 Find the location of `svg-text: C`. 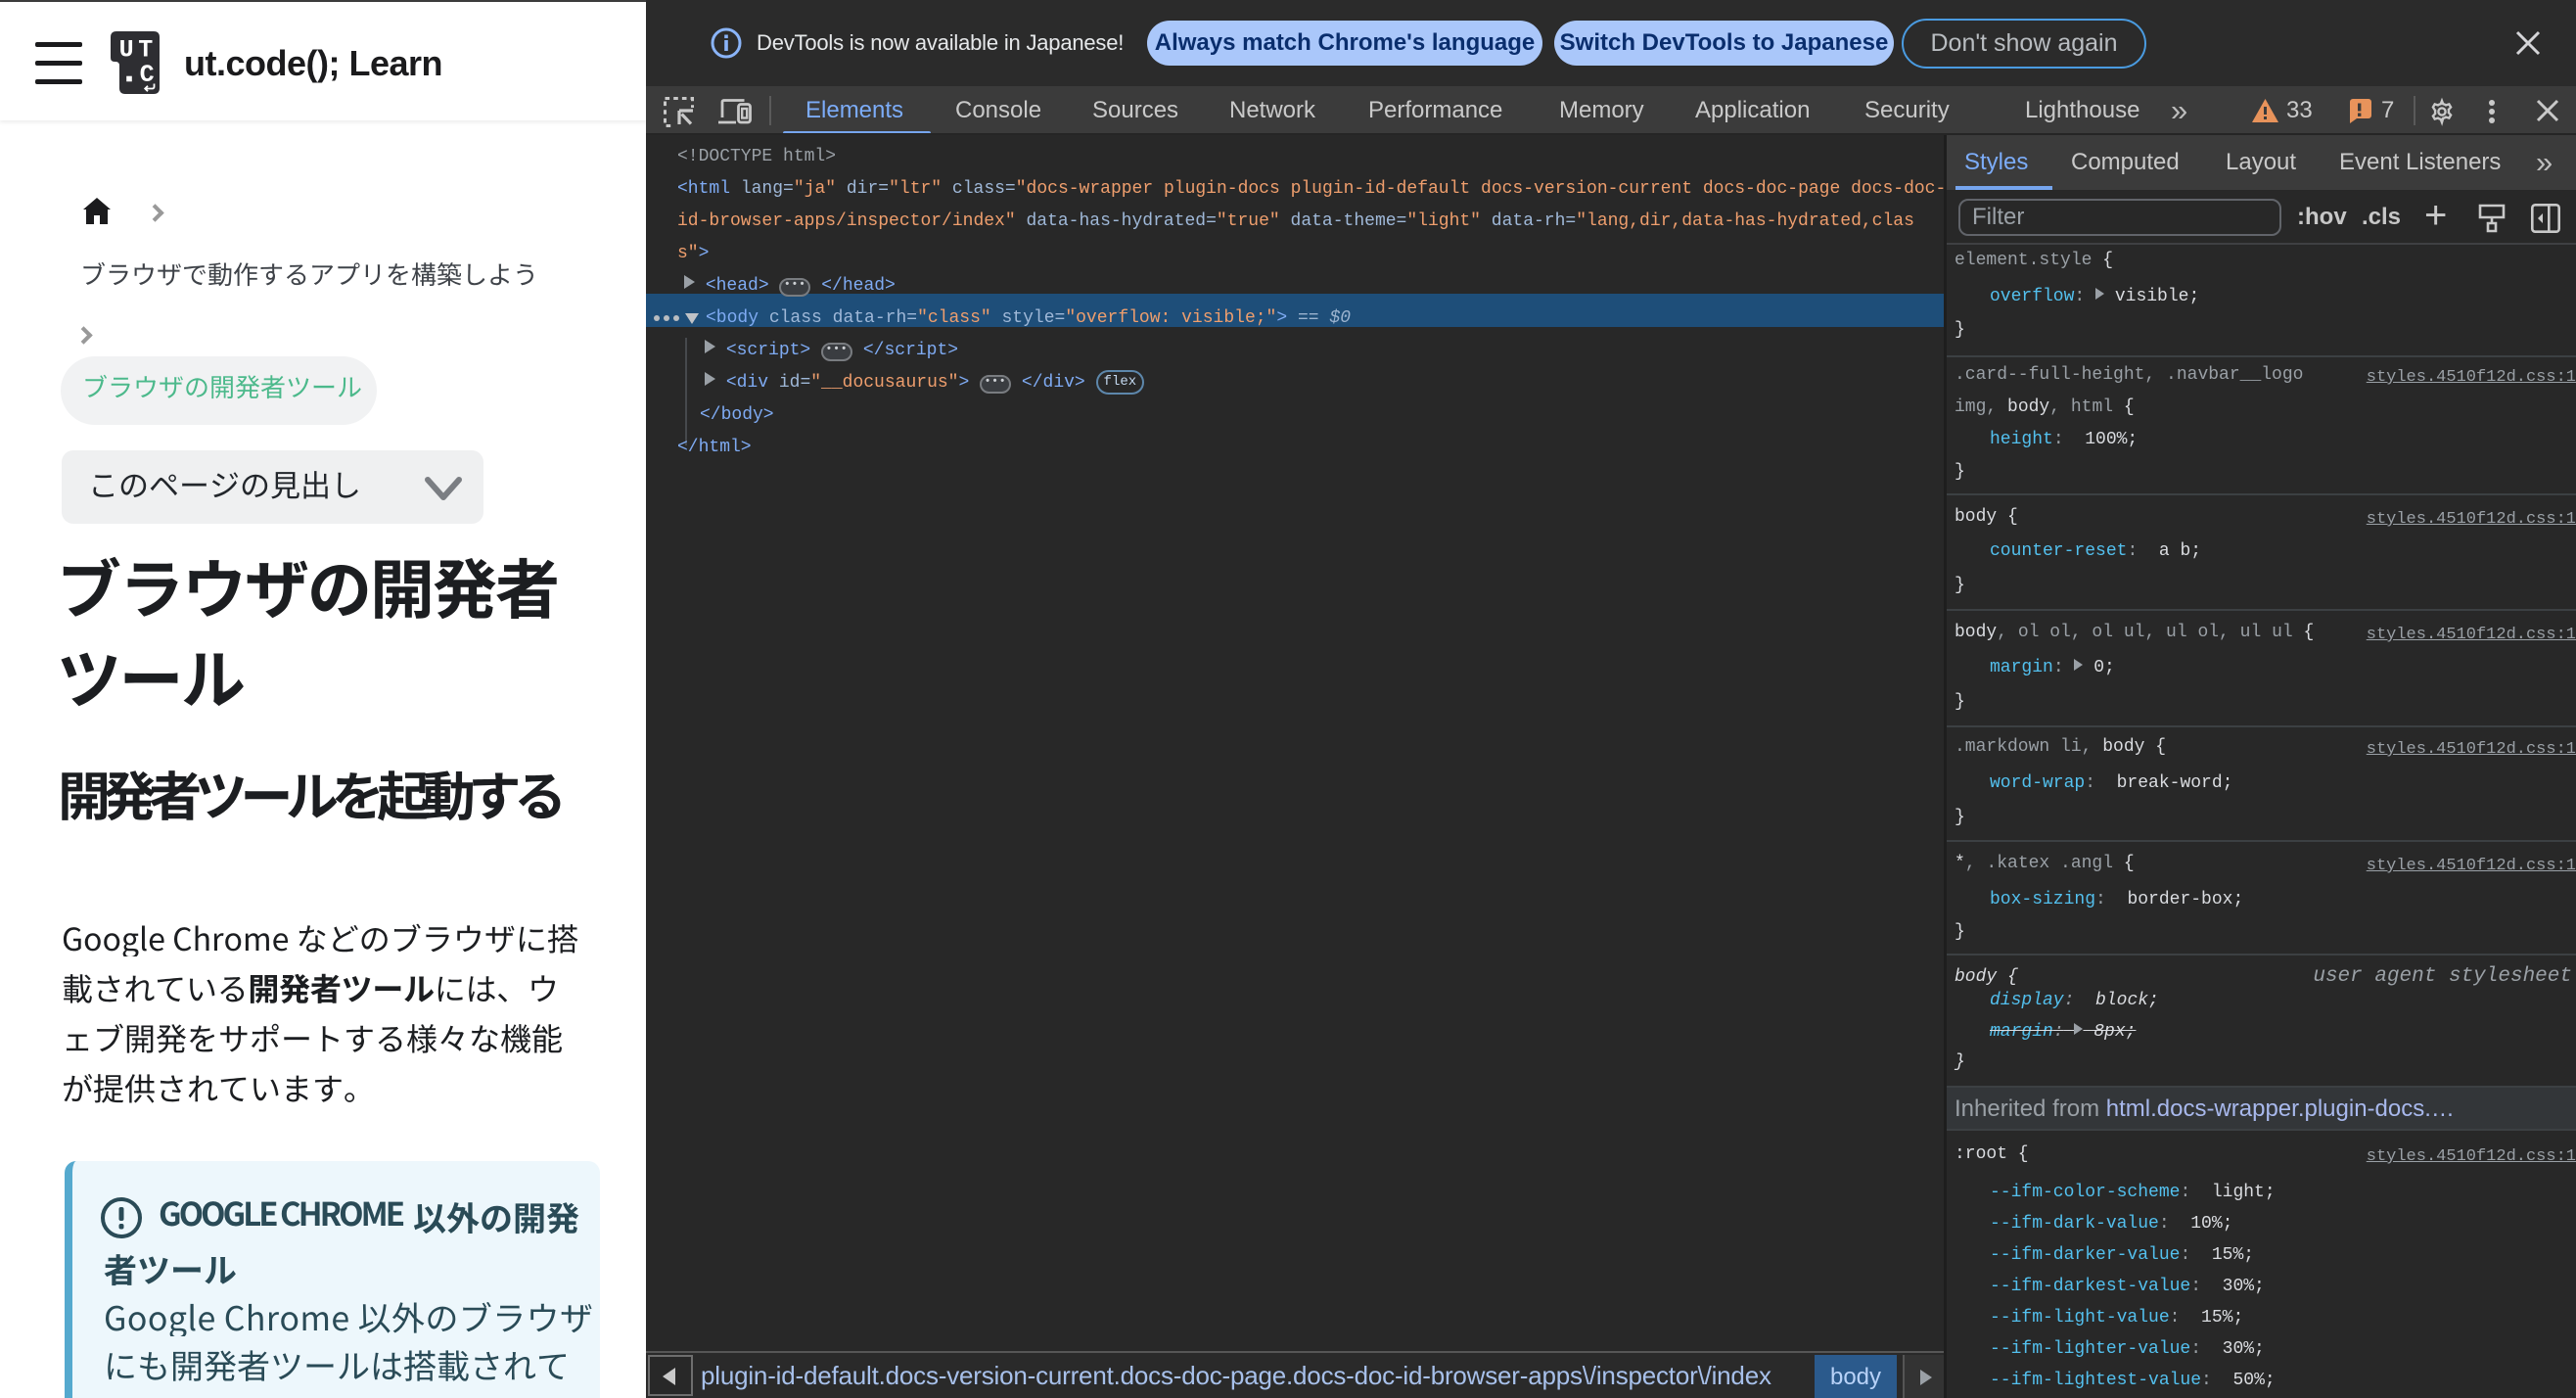

svg-text: C is located at coordinates (147, 75).